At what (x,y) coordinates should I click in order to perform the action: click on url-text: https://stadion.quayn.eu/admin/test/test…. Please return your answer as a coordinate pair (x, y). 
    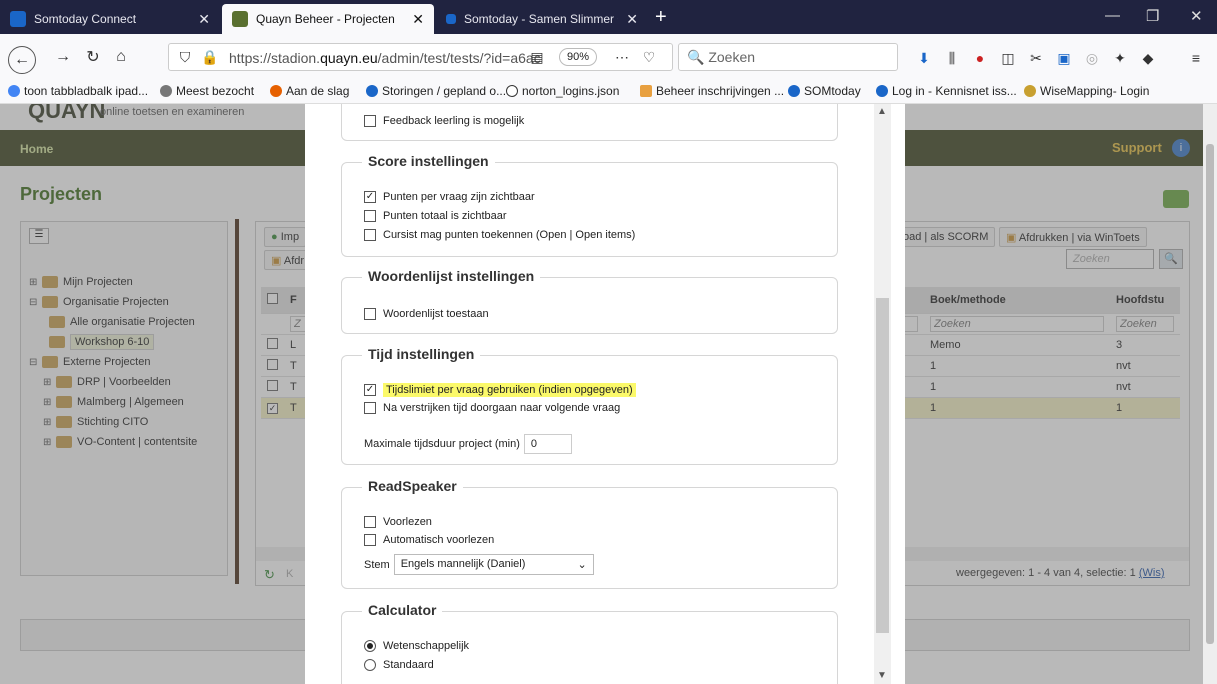
    Looking at the image, I should click on (385, 58).